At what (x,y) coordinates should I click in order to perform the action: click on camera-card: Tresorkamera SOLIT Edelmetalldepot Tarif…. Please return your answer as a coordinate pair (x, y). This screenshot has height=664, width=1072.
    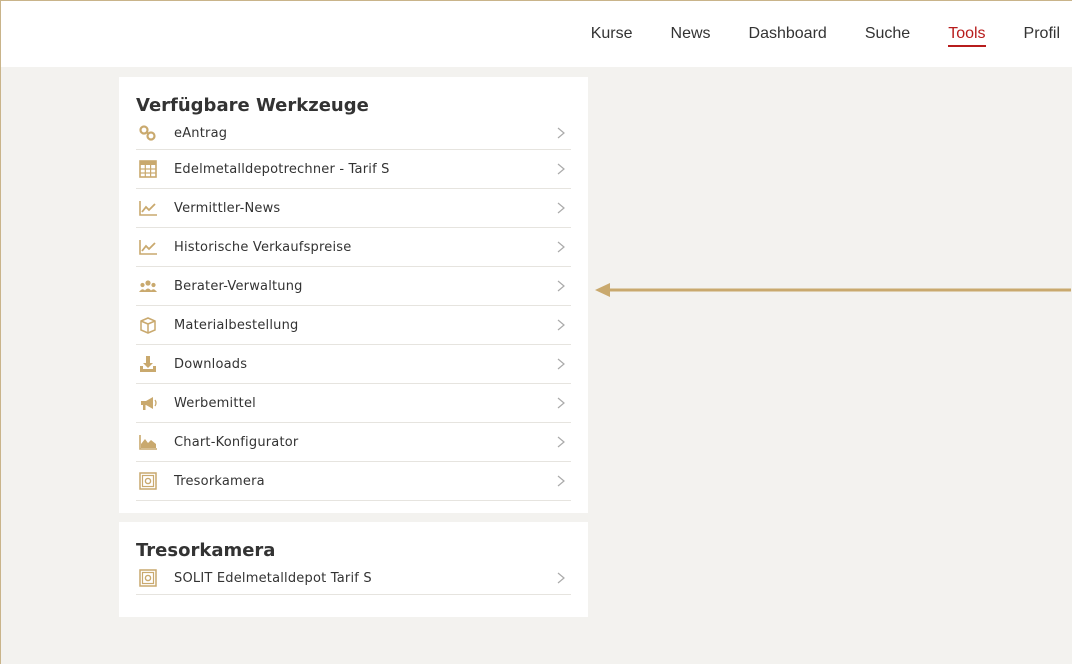
    Looking at the image, I should click on (353, 569).